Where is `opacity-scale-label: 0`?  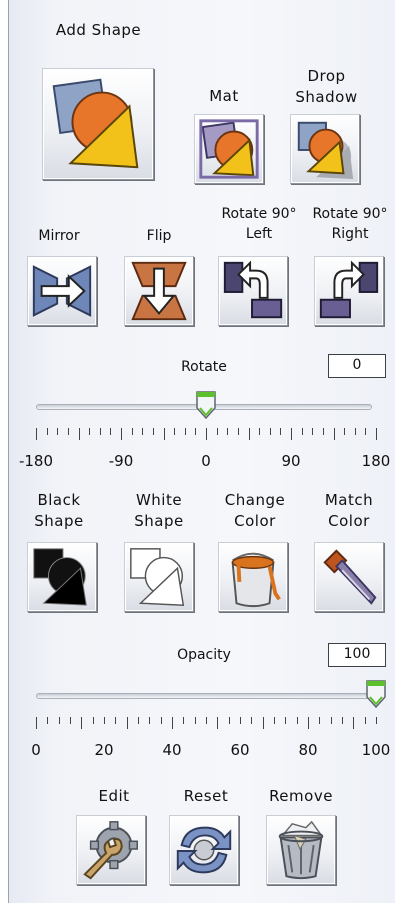
opacity-scale-label: 0 is located at coordinates (36, 750).